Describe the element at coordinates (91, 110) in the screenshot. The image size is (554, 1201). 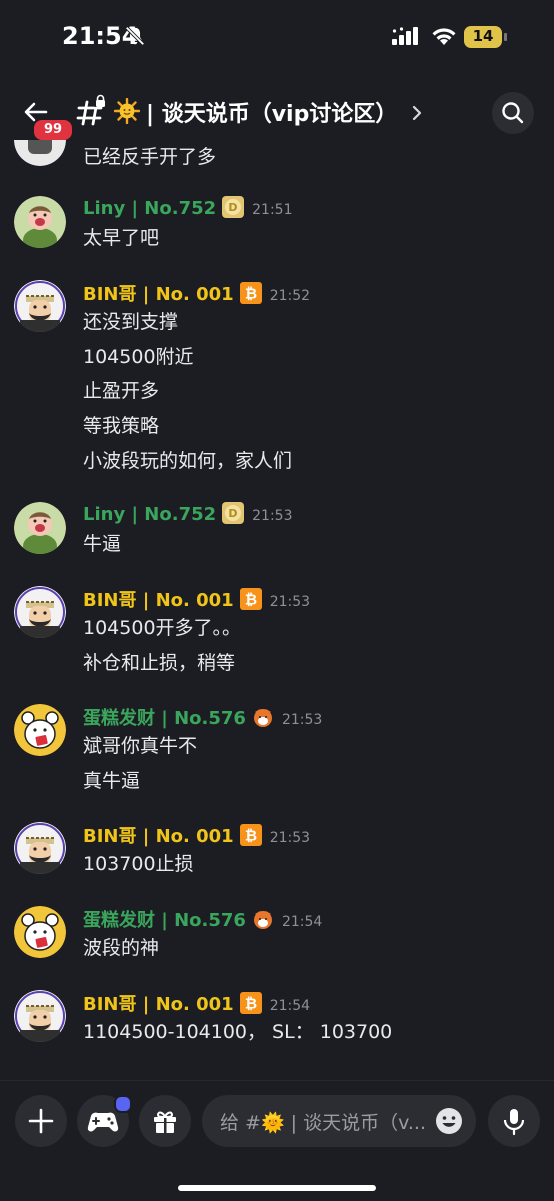
I see `hash-lock-icon` at that location.